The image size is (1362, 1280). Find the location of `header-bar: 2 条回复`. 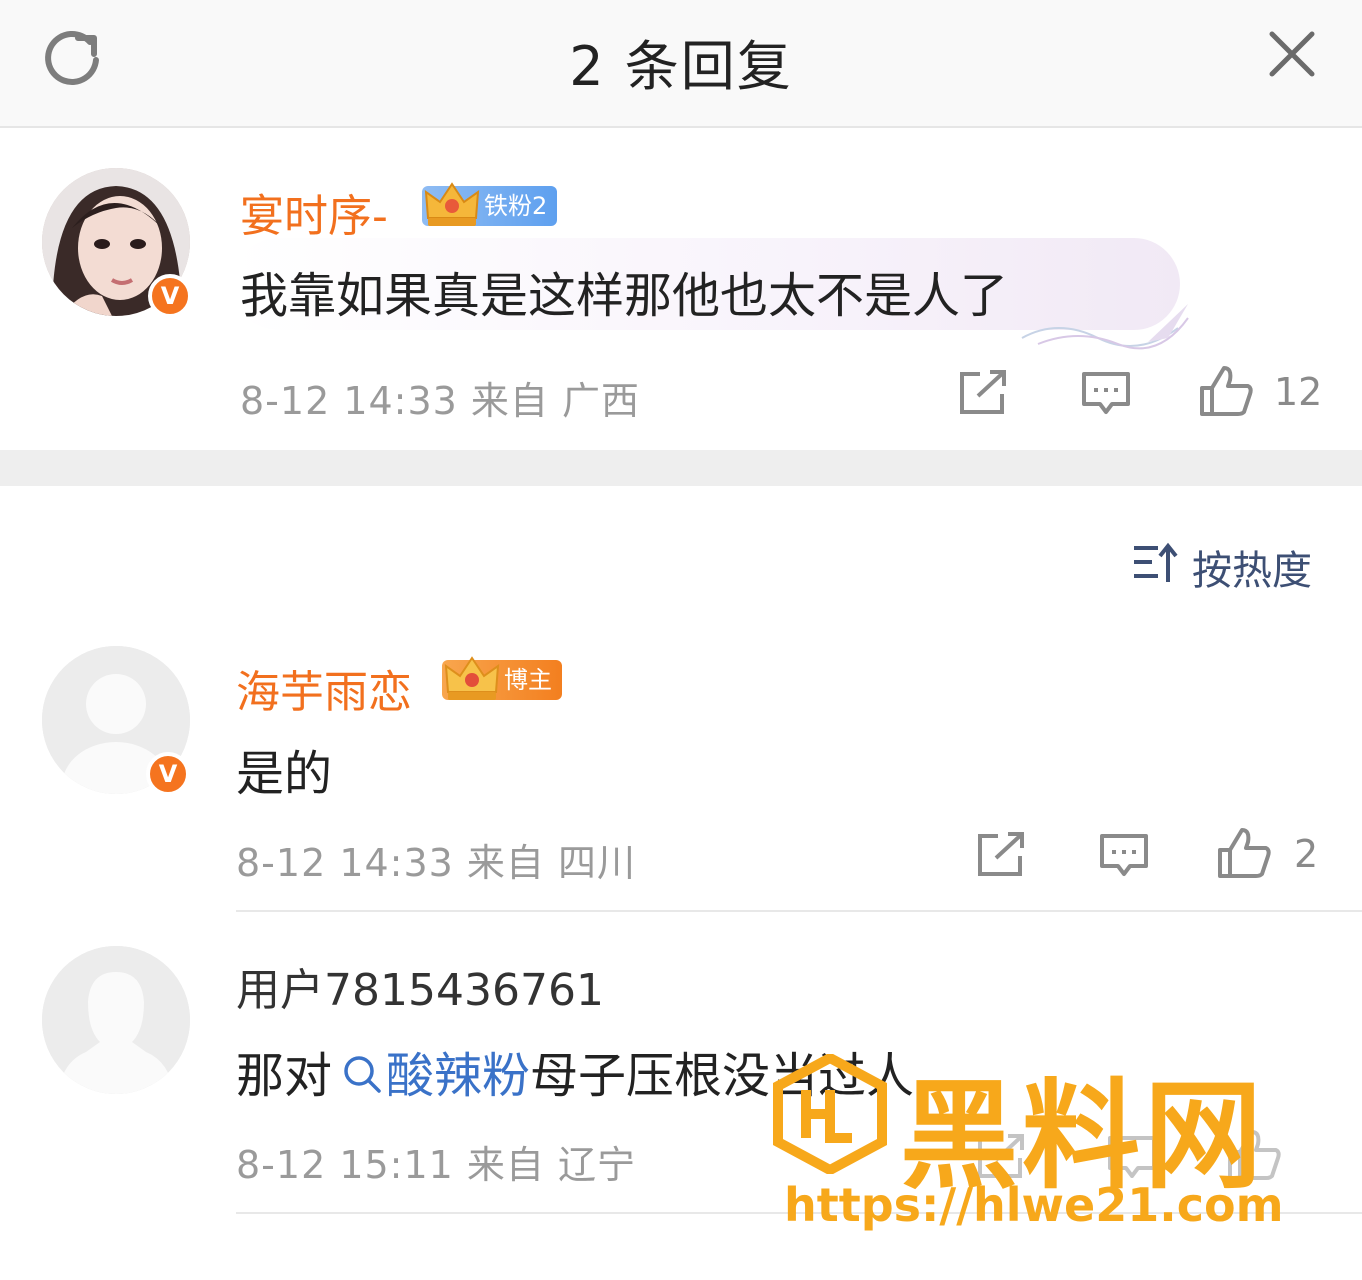

header-bar: 2 条回复 is located at coordinates (681, 64).